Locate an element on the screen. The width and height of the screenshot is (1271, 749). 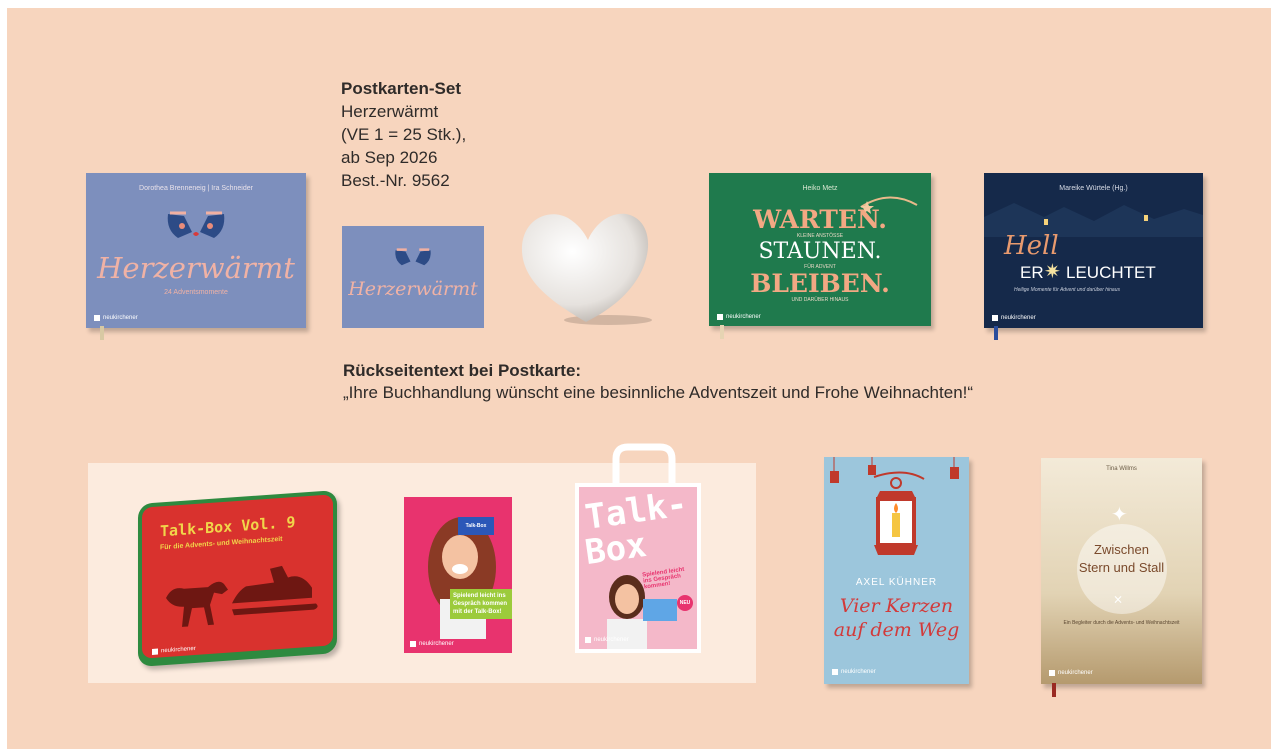
book-title-line: STAUNEN. is located at coordinates (820, 251).